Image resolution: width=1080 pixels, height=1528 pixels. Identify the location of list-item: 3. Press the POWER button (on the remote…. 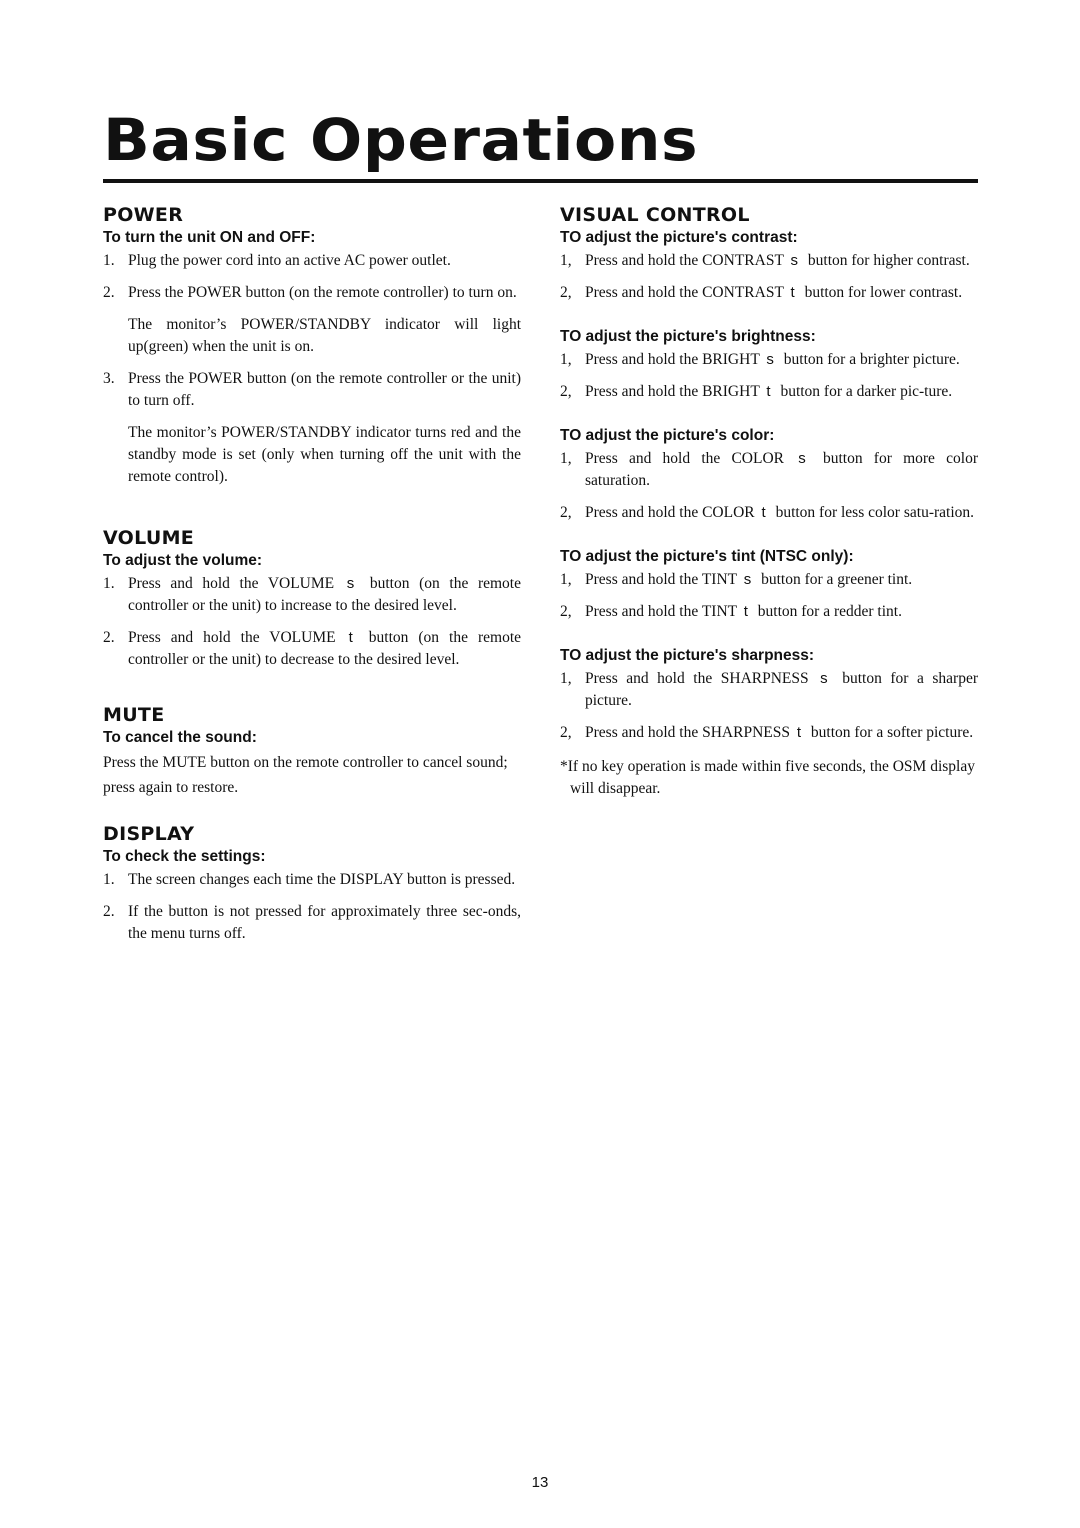
(312, 390).